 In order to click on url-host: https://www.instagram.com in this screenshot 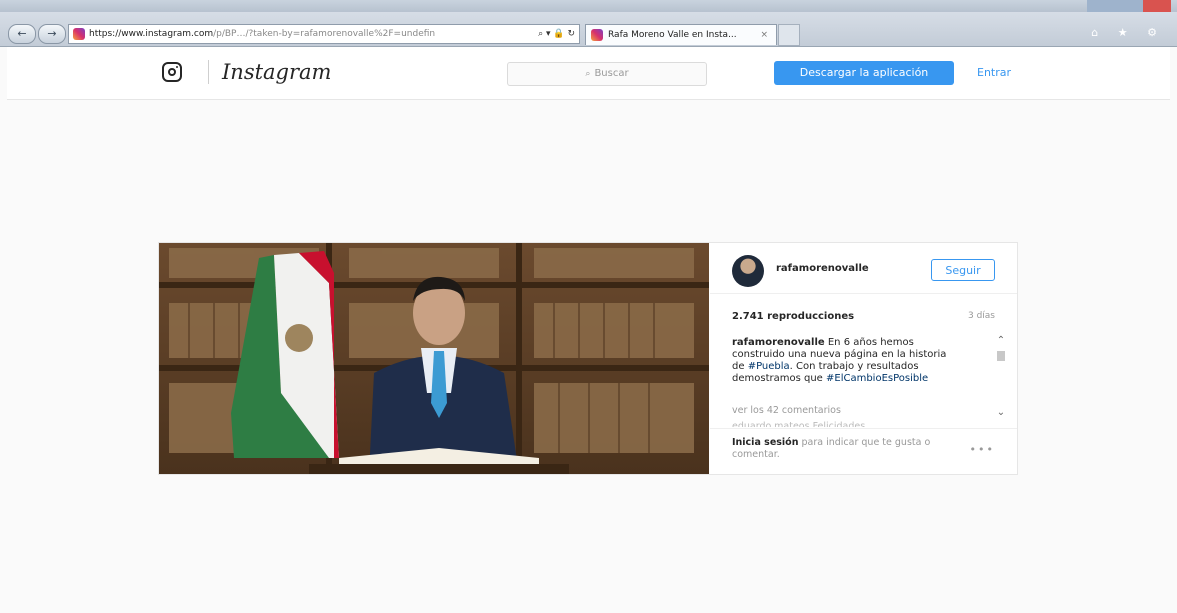, I will do `click(151, 34)`.